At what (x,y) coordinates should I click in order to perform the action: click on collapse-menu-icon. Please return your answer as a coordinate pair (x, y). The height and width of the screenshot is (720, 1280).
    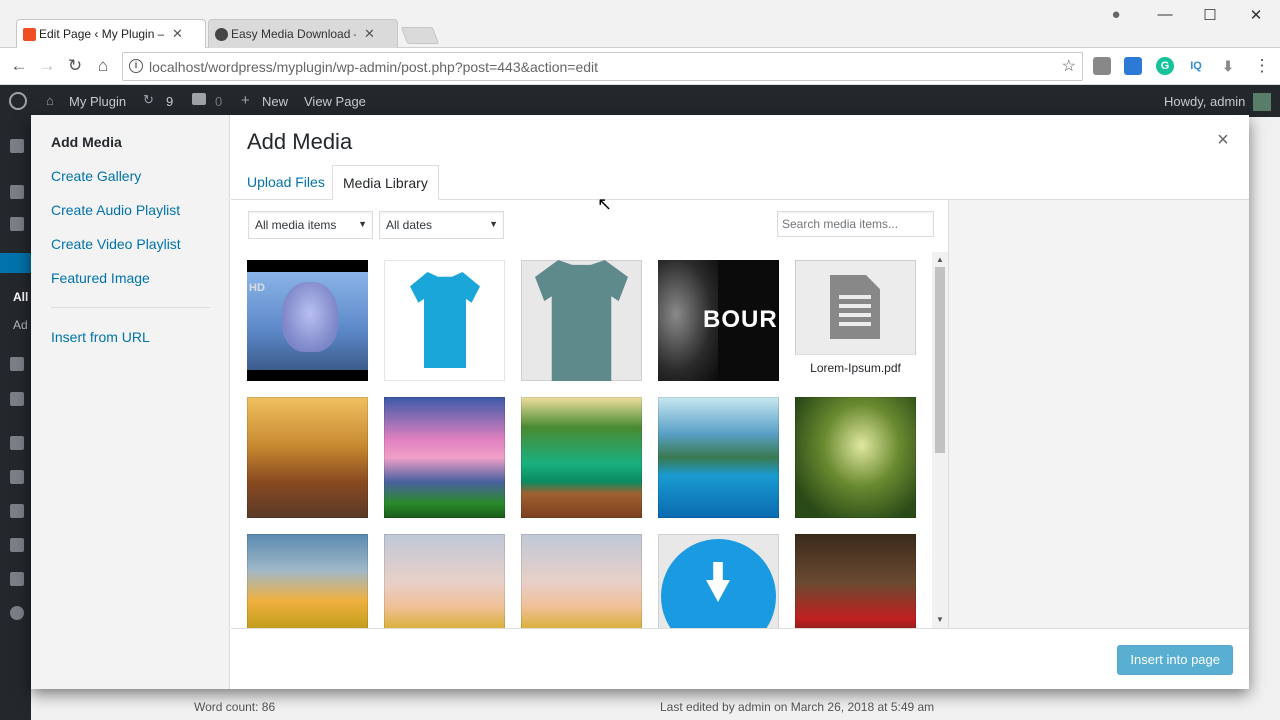
    Looking at the image, I should click on (17, 613).